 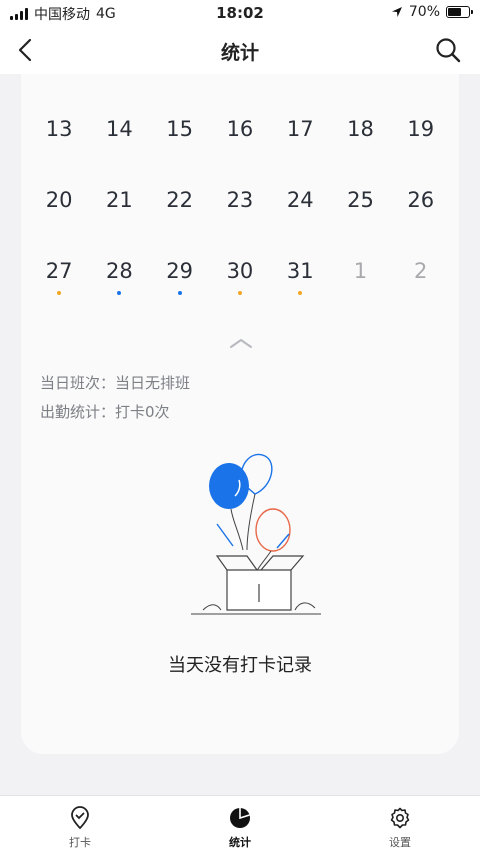 I want to click on calendar-day: 15, so click(x=180, y=135).